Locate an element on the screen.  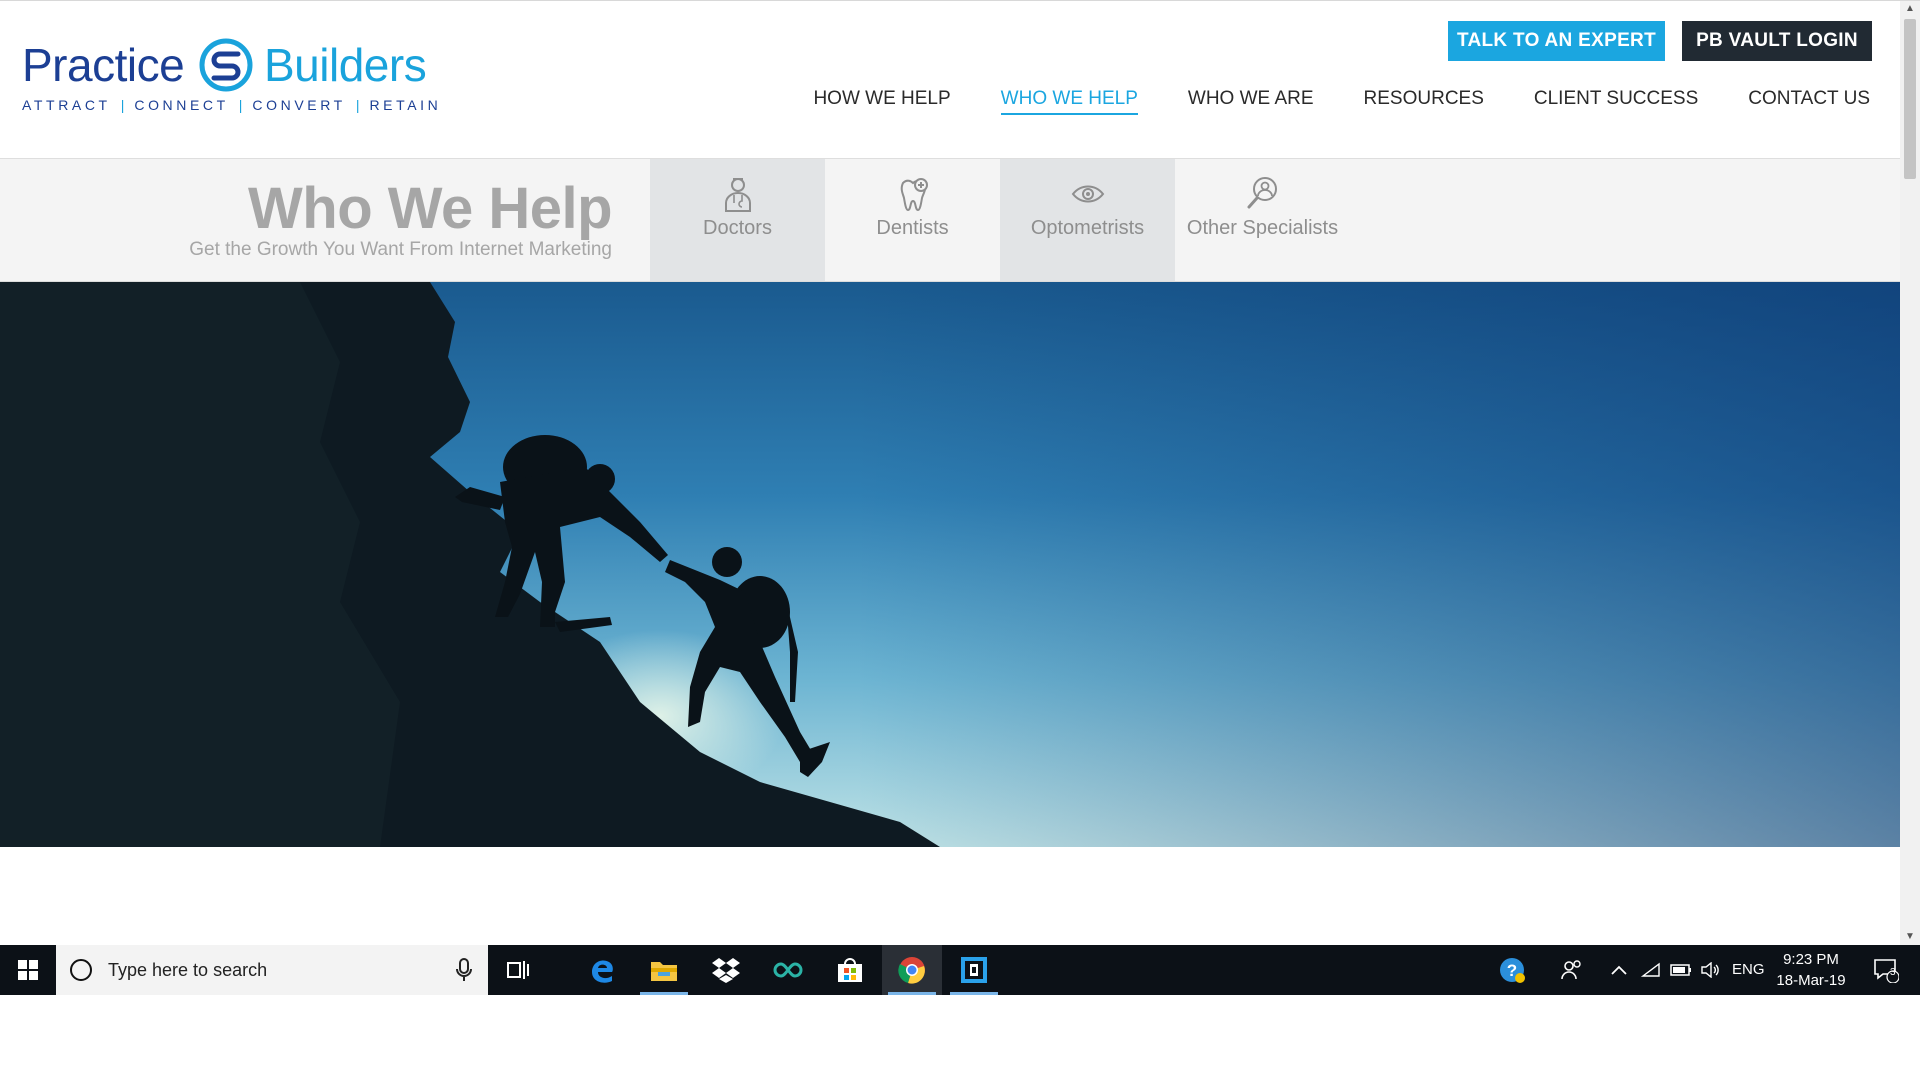
talk-to-expert-button: TALK TO AN EXPERT is located at coordinates (1556, 41).